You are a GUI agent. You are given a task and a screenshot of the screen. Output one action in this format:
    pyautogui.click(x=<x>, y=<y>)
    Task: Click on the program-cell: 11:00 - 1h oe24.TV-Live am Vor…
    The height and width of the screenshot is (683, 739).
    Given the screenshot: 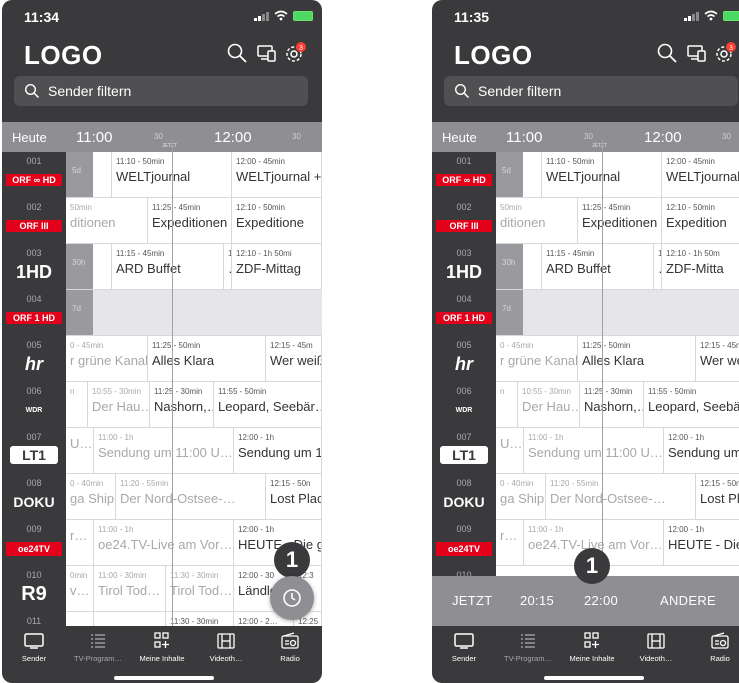 What is the action you would take?
    pyautogui.click(x=164, y=542)
    